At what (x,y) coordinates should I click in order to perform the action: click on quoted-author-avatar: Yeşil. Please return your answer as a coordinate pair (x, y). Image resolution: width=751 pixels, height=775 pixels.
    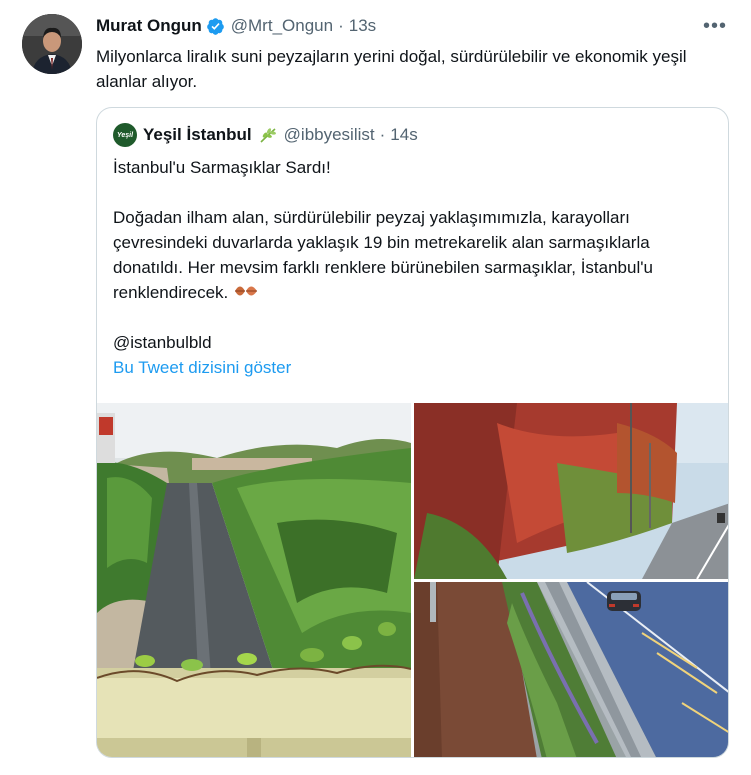
    Looking at the image, I should click on (125, 135).